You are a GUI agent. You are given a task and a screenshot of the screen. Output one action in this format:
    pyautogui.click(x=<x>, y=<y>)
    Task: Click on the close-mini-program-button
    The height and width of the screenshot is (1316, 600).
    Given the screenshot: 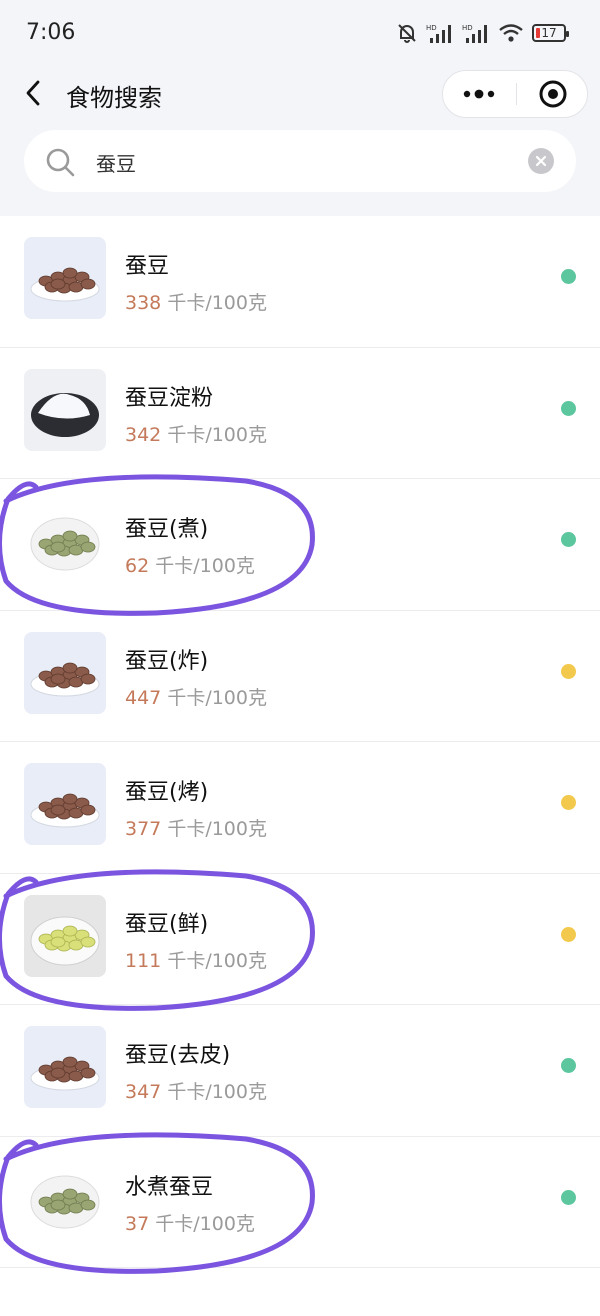 What is the action you would take?
    pyautogui.click(x=553, y=94)
    